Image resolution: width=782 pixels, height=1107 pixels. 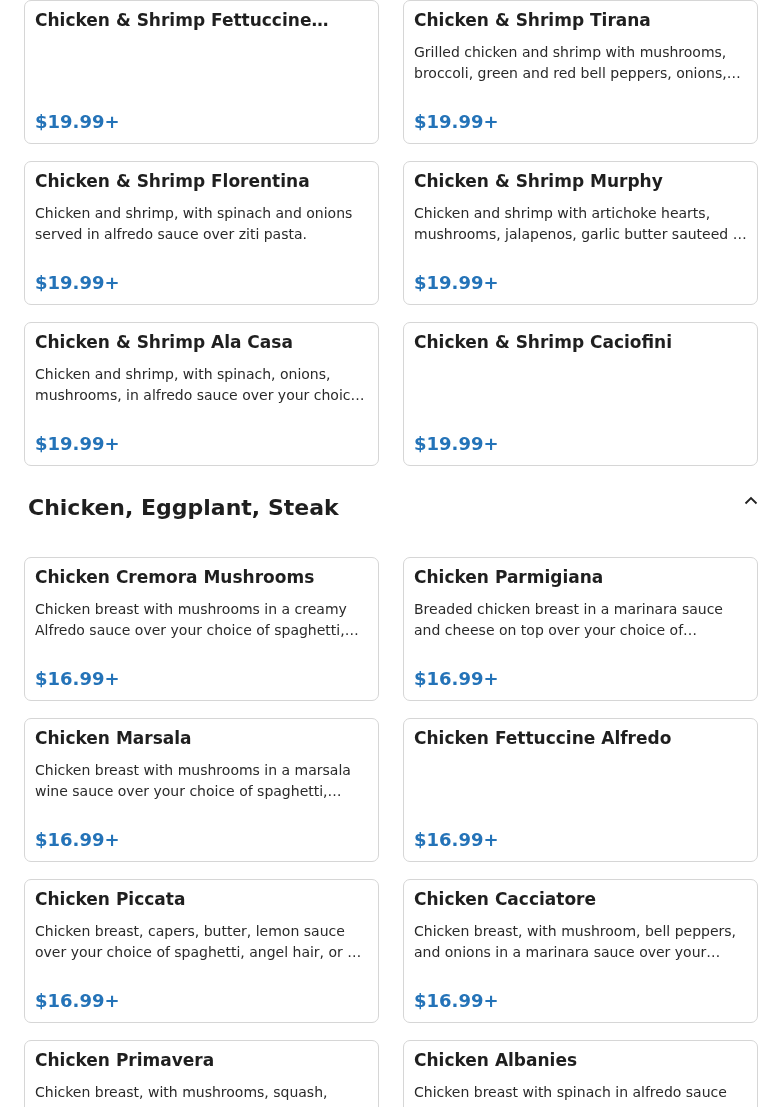 I want to click on menu-item-card: Chicken & Shrimp Tirana Grilled chicken and shrimp with mushrooms, broccoli, green and red bell peppers, onions,… $19.99+, so click(x=580, y=72).